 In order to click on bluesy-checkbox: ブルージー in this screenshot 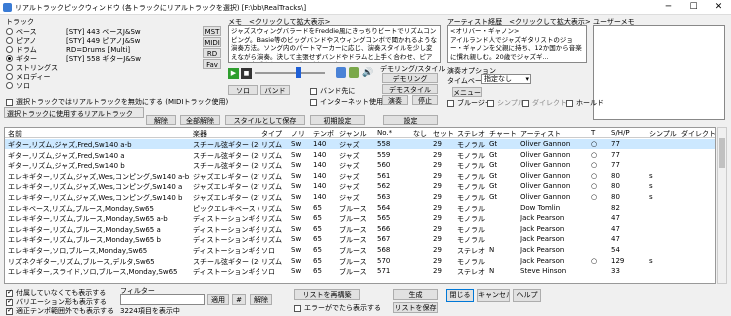, I will do `click(469, 103)`.